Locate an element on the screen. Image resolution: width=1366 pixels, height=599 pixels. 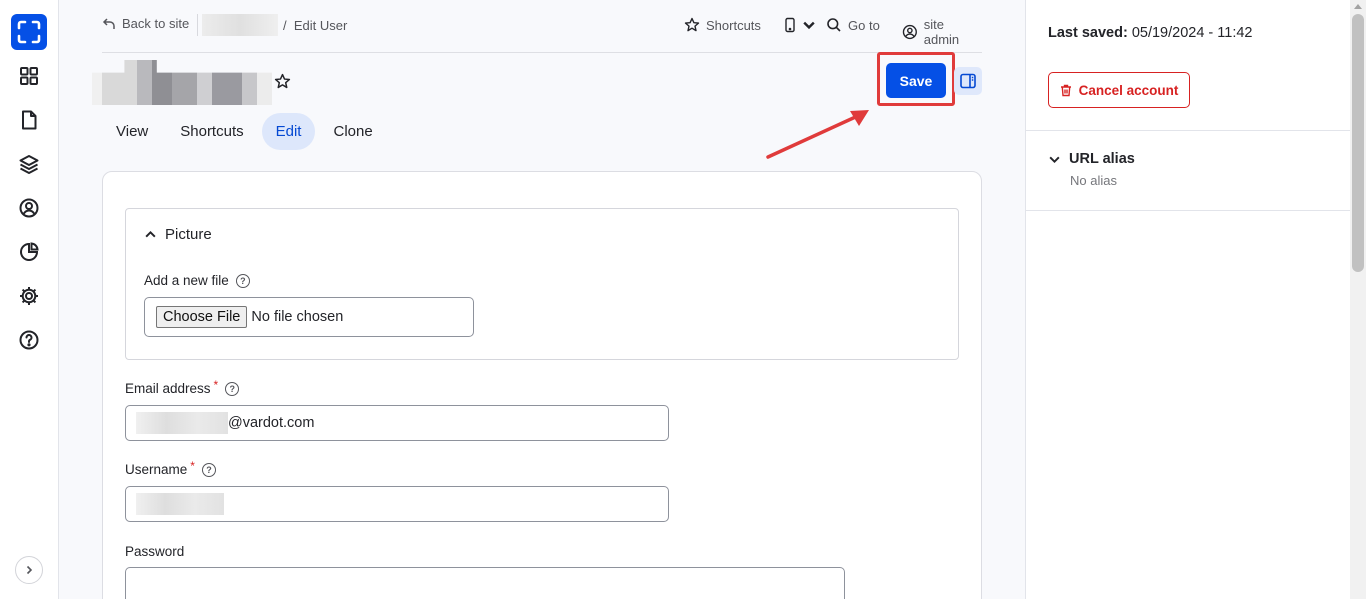
file-upload-input: Choose File No file chosen is located at coordinates (309, 317).